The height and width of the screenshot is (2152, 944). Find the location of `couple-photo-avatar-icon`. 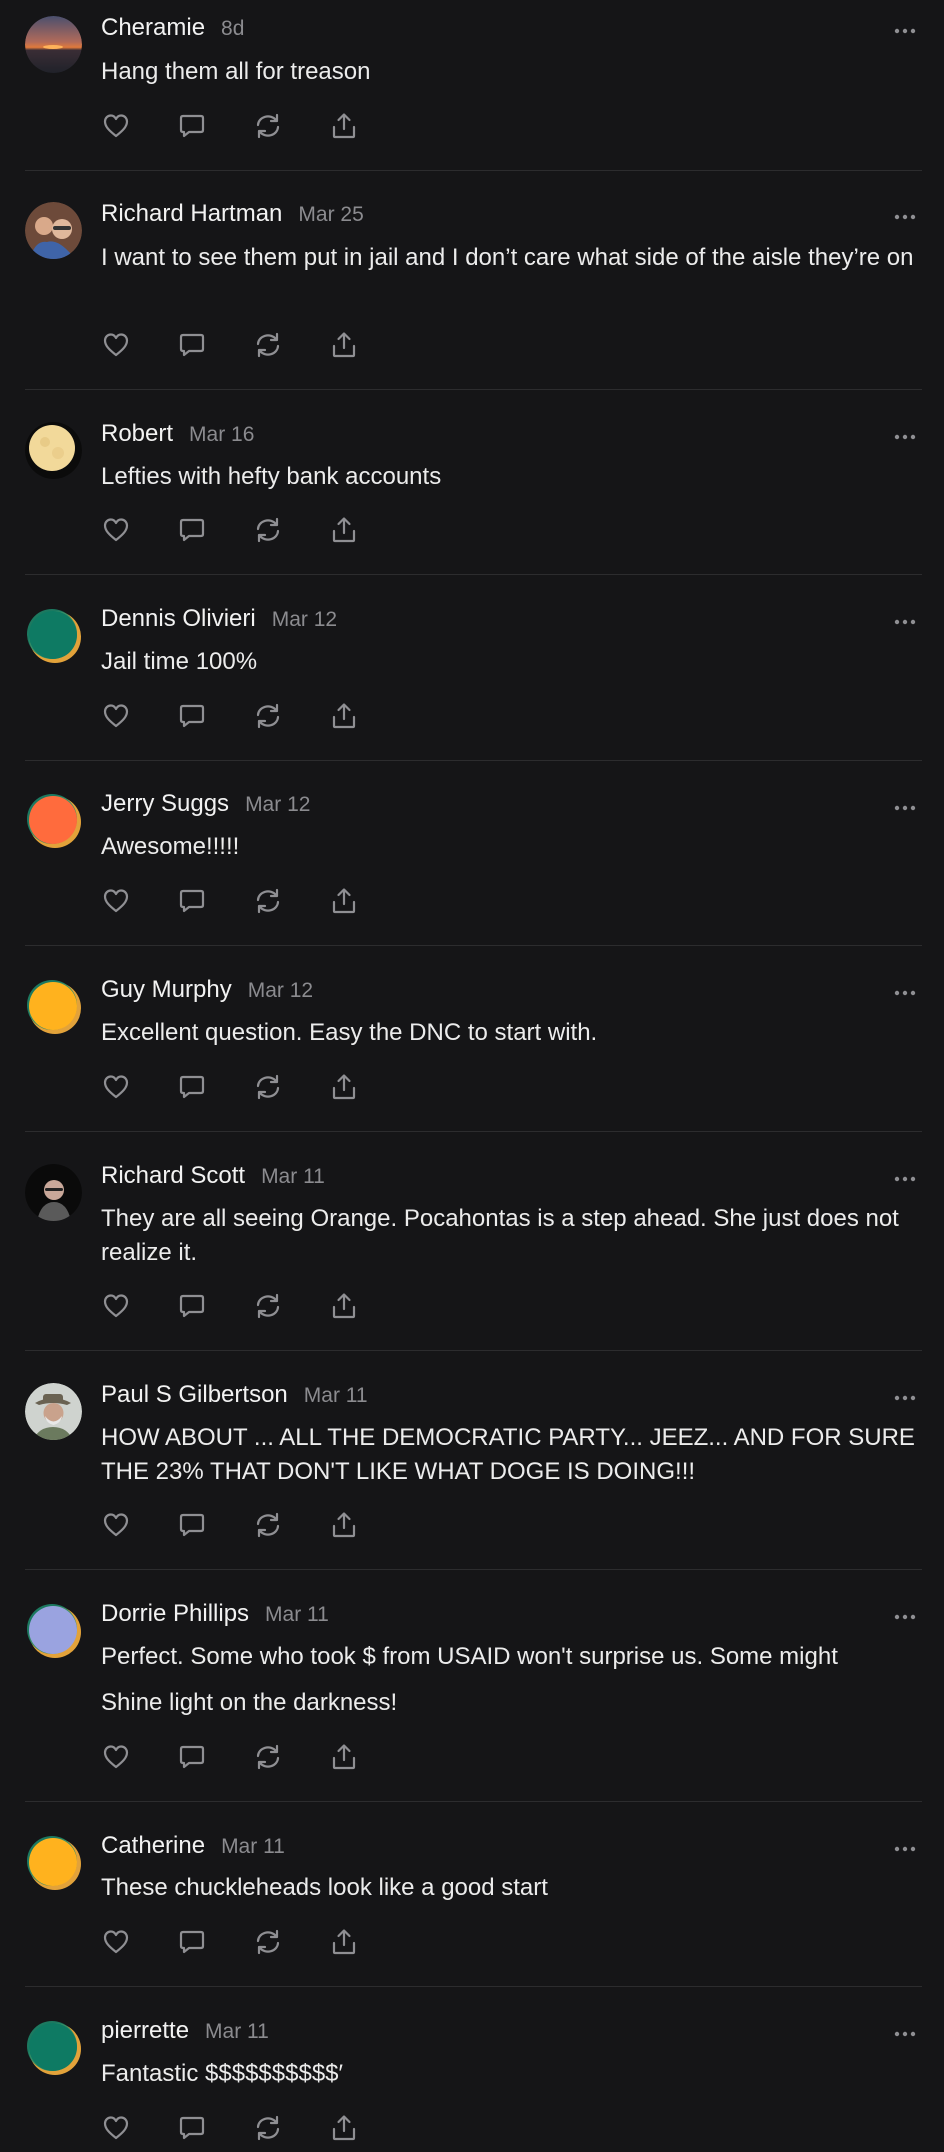

couple-photo-avatar-icon is located at coordinates (53, 230).